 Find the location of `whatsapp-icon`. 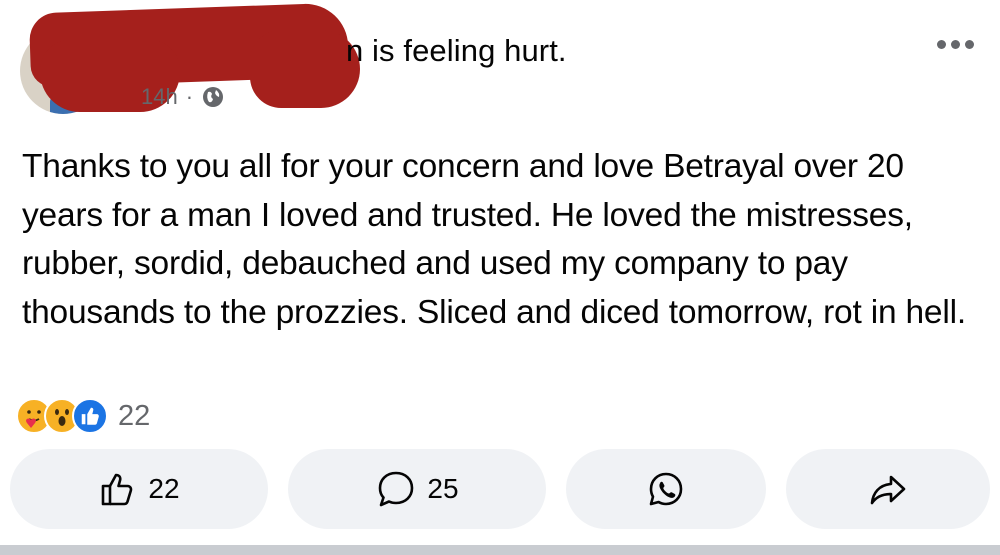

whatsapp-icon is located at coordinates (666, 489).